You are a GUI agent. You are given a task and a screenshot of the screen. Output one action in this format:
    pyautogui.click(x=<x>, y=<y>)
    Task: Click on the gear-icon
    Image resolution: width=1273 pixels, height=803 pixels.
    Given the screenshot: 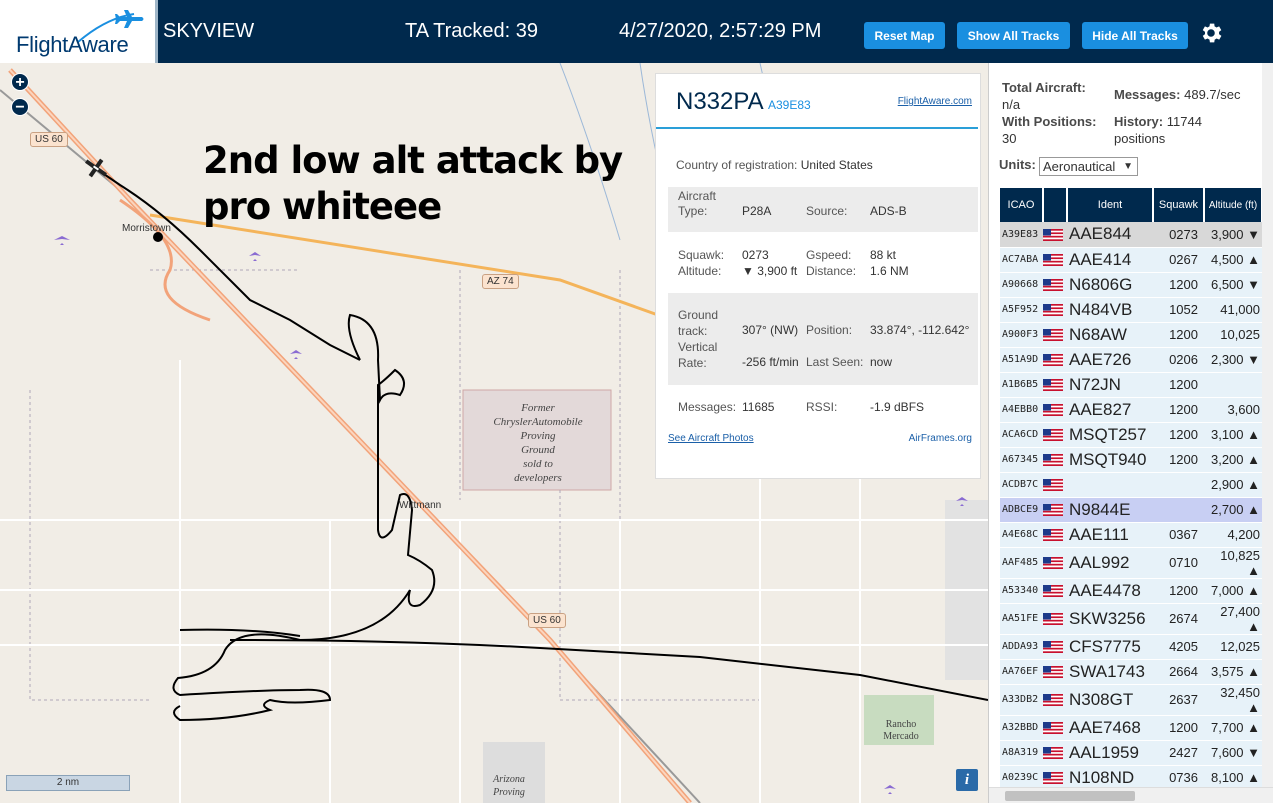 What is the action you would take?
    pyautogui.click(x=1211, y=33)
    